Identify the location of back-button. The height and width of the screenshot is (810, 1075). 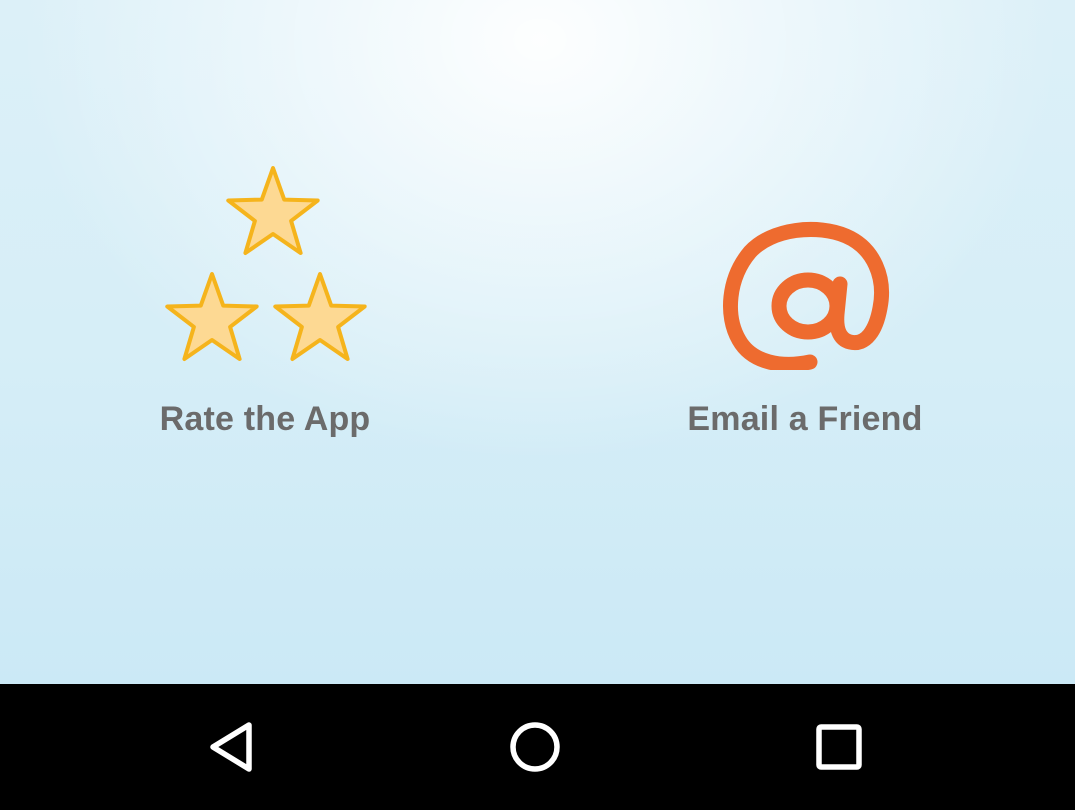
(233, 747).